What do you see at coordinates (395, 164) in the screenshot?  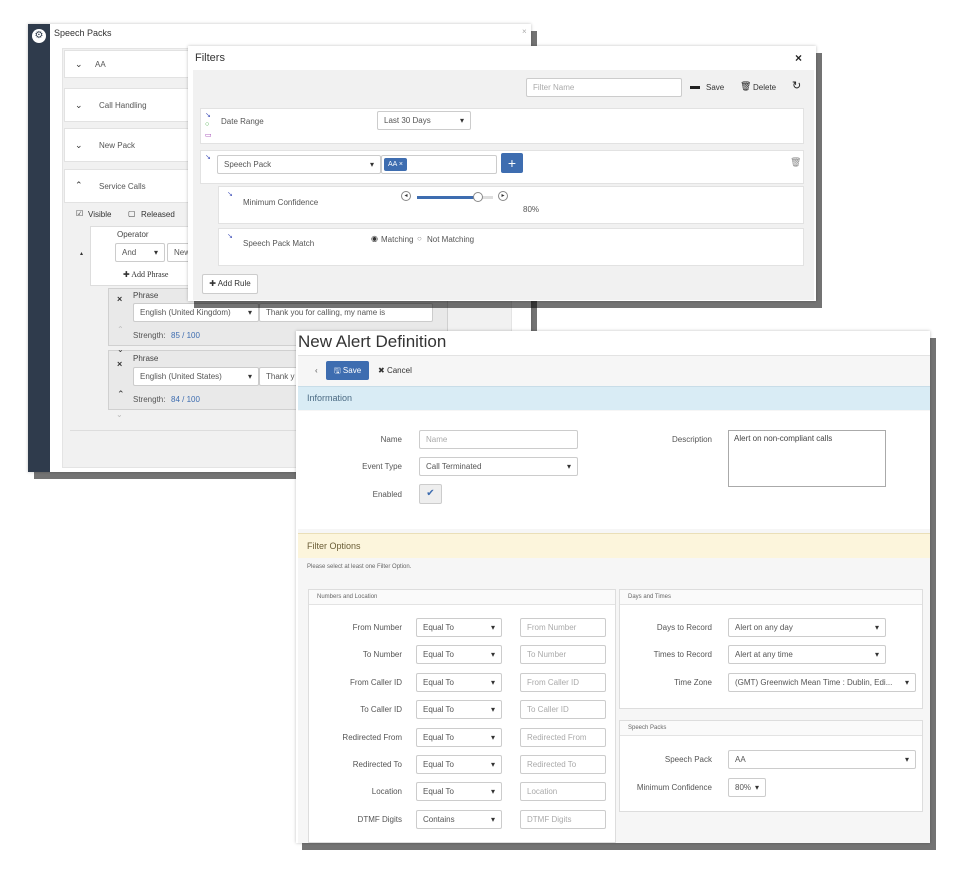 I see `tag-aa: AA ×` at bounding box center [395, 164].